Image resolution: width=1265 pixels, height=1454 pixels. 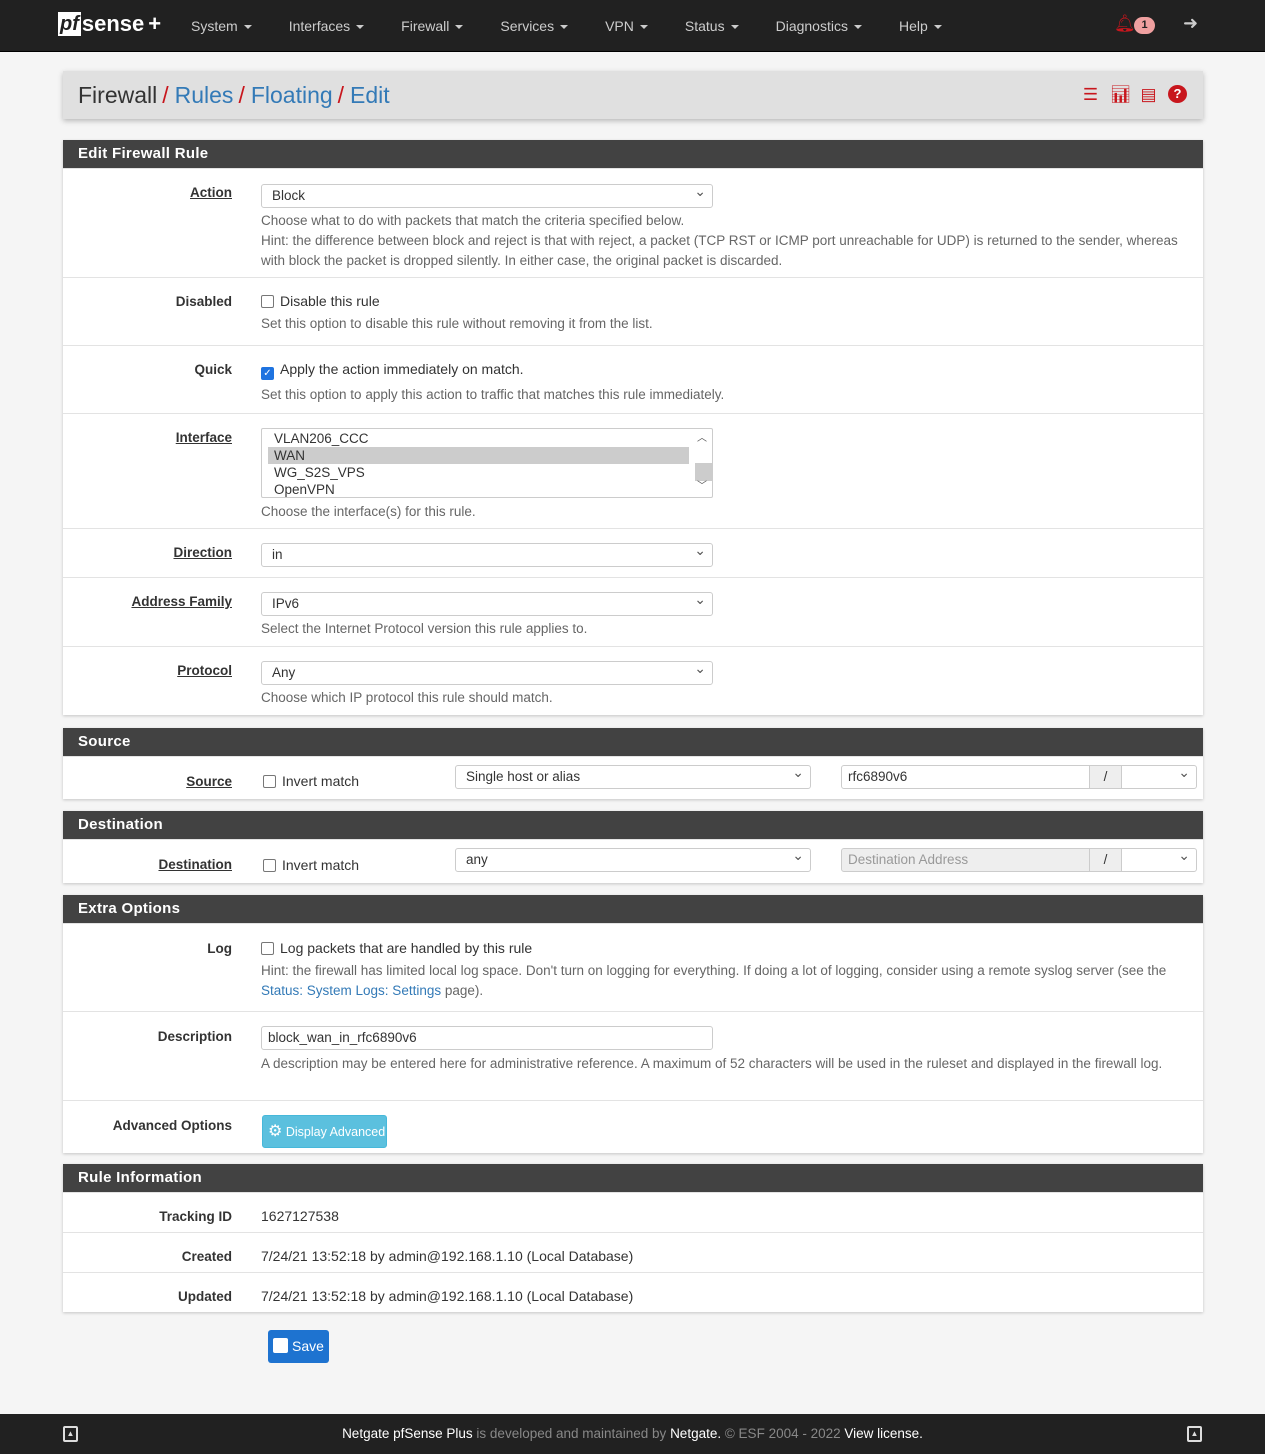 What do you see at coordinates (626, 26) in the screenshot?
I see `menu-vpn: VPN` at bounding box center [626, 26].